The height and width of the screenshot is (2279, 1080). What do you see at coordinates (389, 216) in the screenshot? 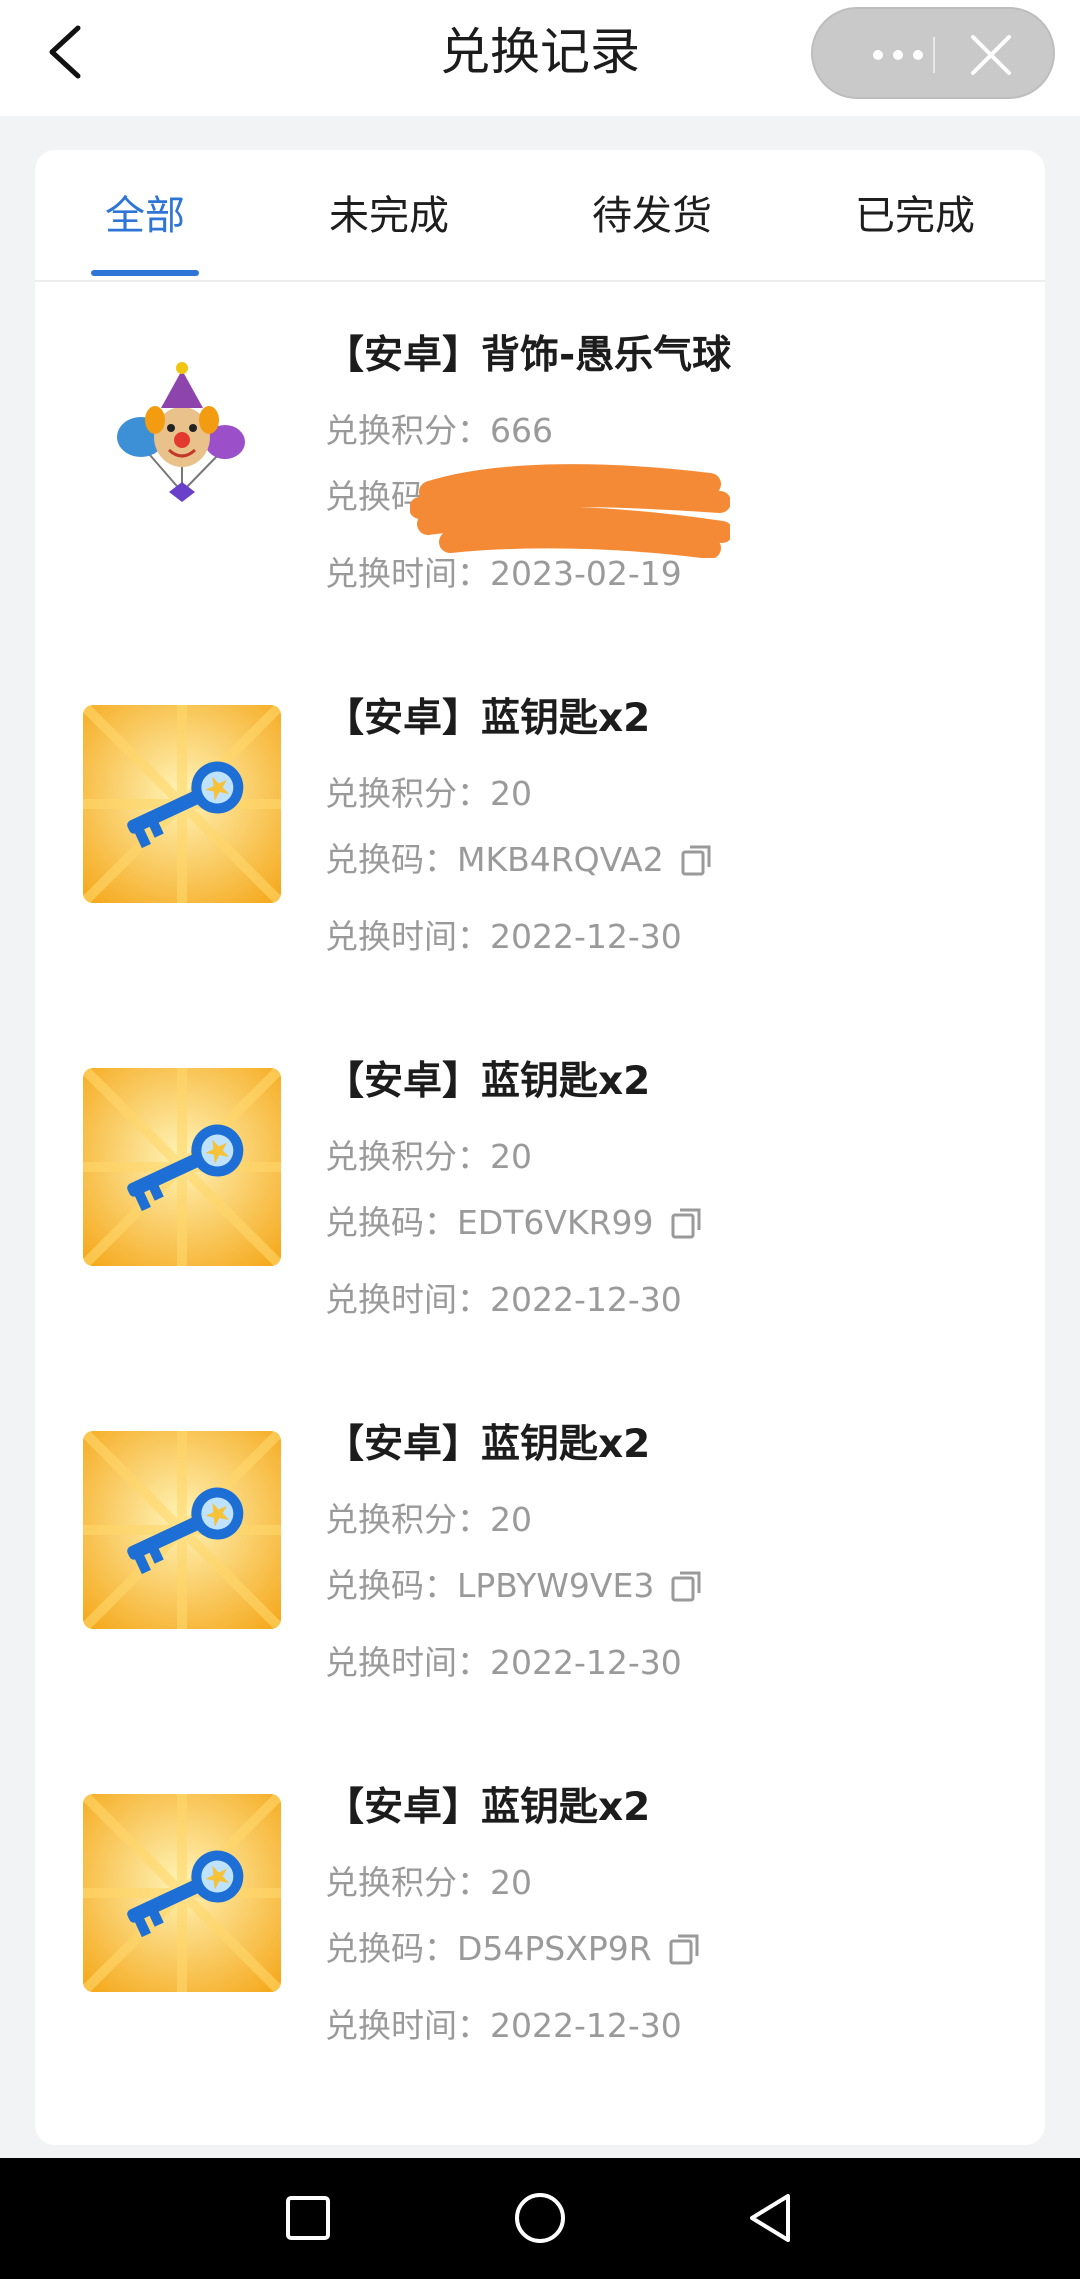
I see `tab-incomplete: 未完成` at bounding box center [389, 216].